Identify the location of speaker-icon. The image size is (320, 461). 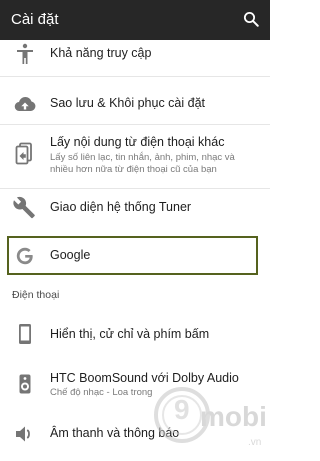
(25, 384).